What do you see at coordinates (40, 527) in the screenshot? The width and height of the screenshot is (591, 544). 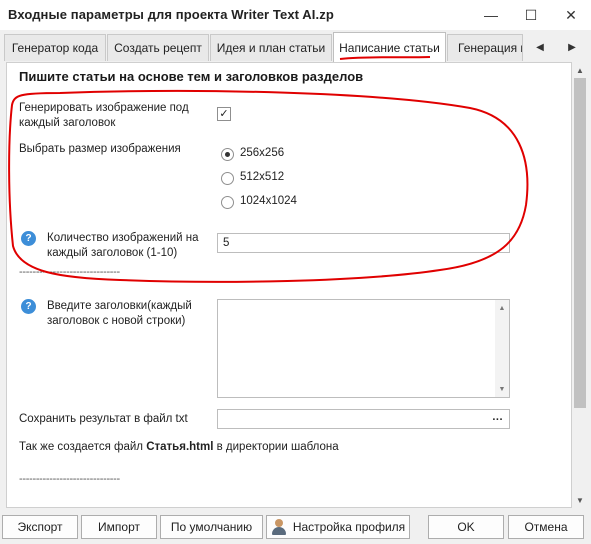 I see `export-button: Экспорт` at bounding box center [40, 527].